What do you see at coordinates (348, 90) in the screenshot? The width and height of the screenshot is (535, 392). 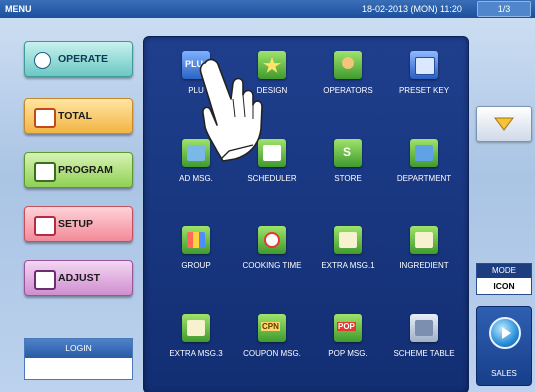 I see `tile-label: OPERATORS` at bounding box center [348, 90].